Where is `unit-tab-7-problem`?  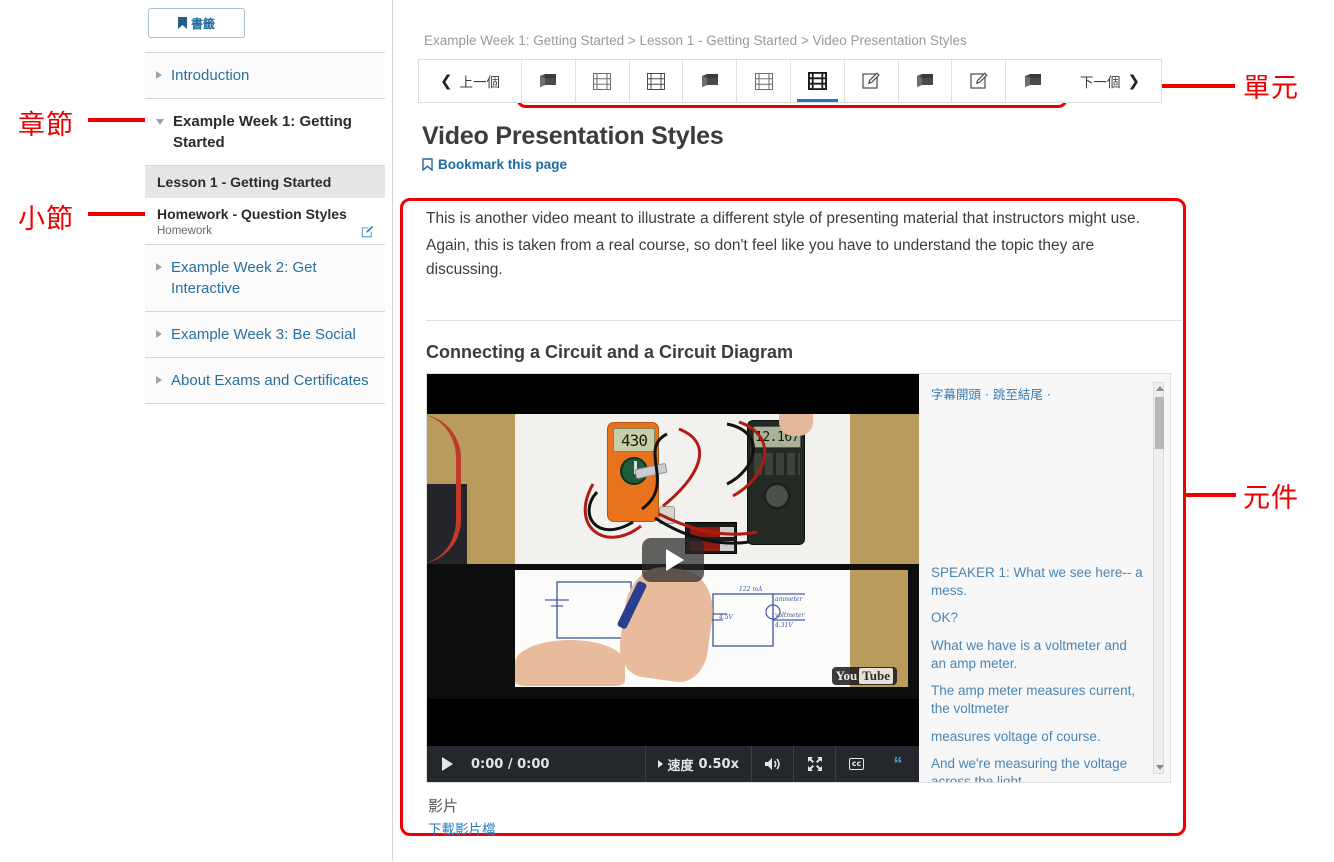 unit-tab-7-problem is located at coordinates (870, 81).